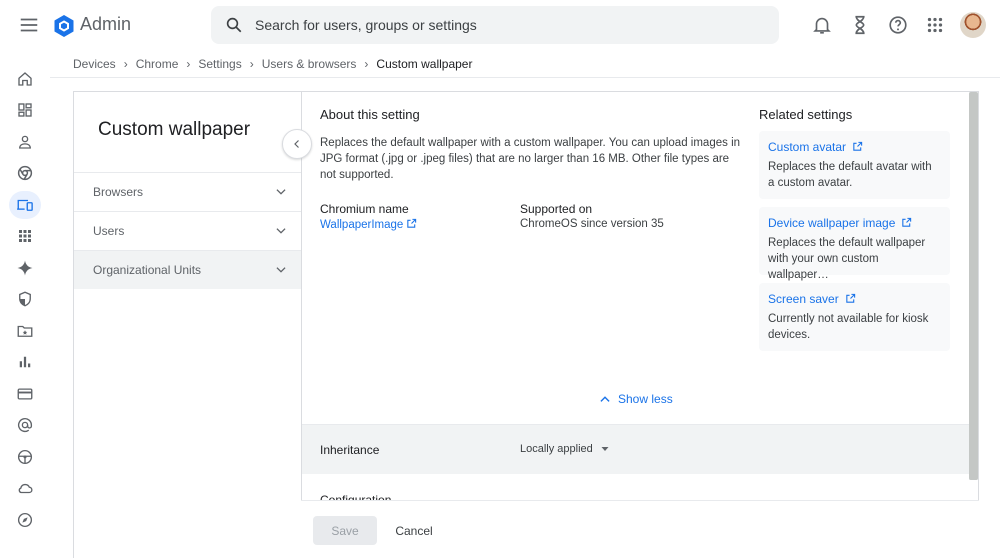  I want to click on rail-account, so click(25, 425).